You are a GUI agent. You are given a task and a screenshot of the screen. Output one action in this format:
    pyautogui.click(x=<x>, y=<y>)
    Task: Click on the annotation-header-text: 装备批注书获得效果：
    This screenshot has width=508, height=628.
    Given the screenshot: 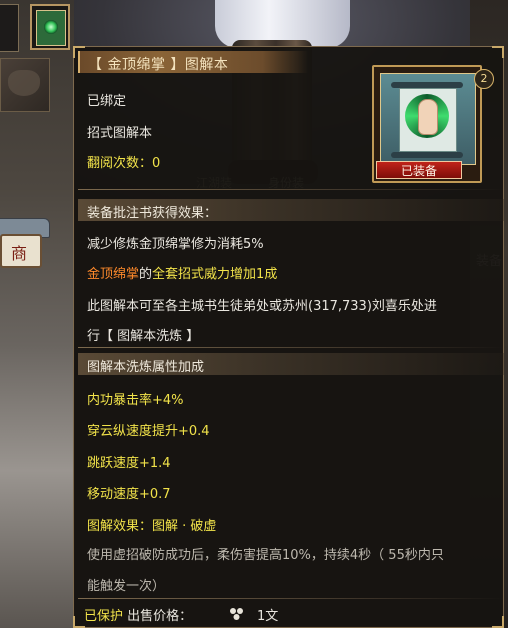 What is the action you would take?
    pyautogui.click(x=152, y=213)
    